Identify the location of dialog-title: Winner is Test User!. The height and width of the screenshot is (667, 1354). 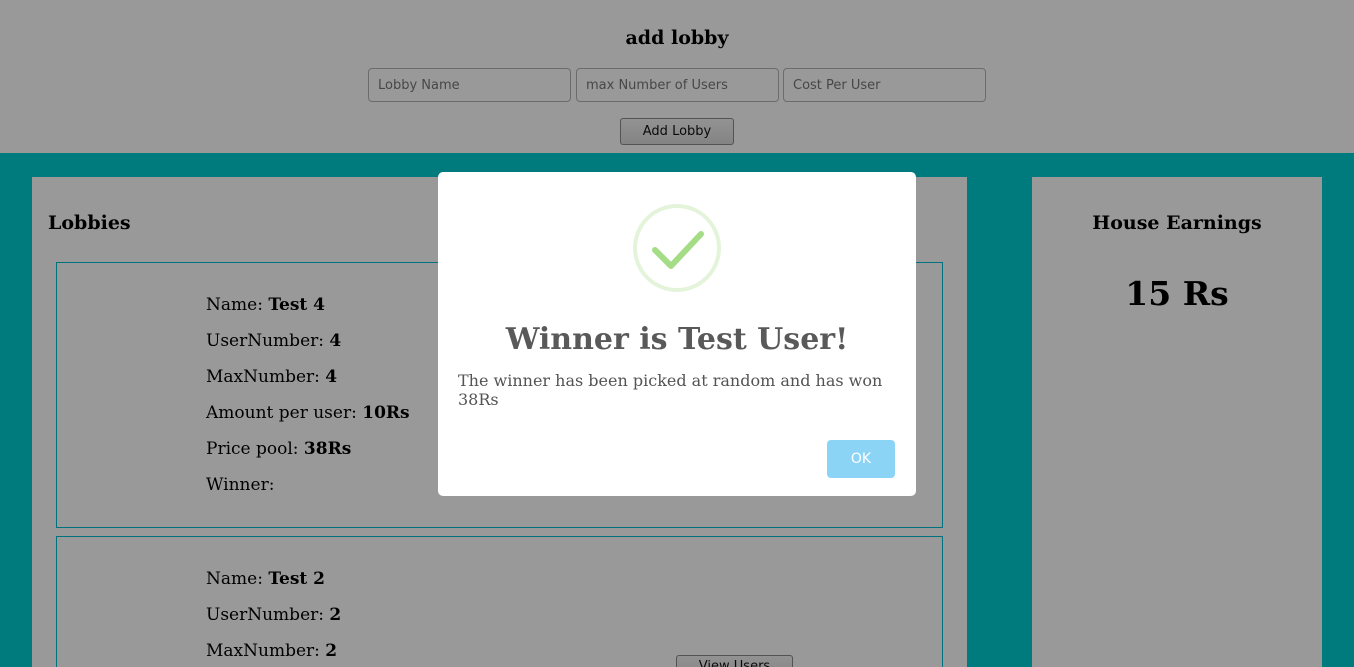
(677, 339).